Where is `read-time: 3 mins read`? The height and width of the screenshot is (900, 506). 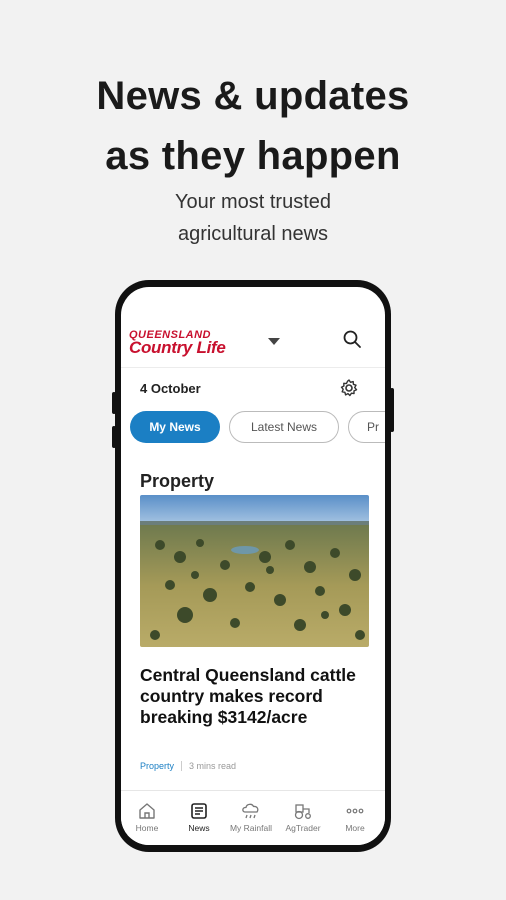
read-time: 3 mins read is located at coordinates (213, 766).